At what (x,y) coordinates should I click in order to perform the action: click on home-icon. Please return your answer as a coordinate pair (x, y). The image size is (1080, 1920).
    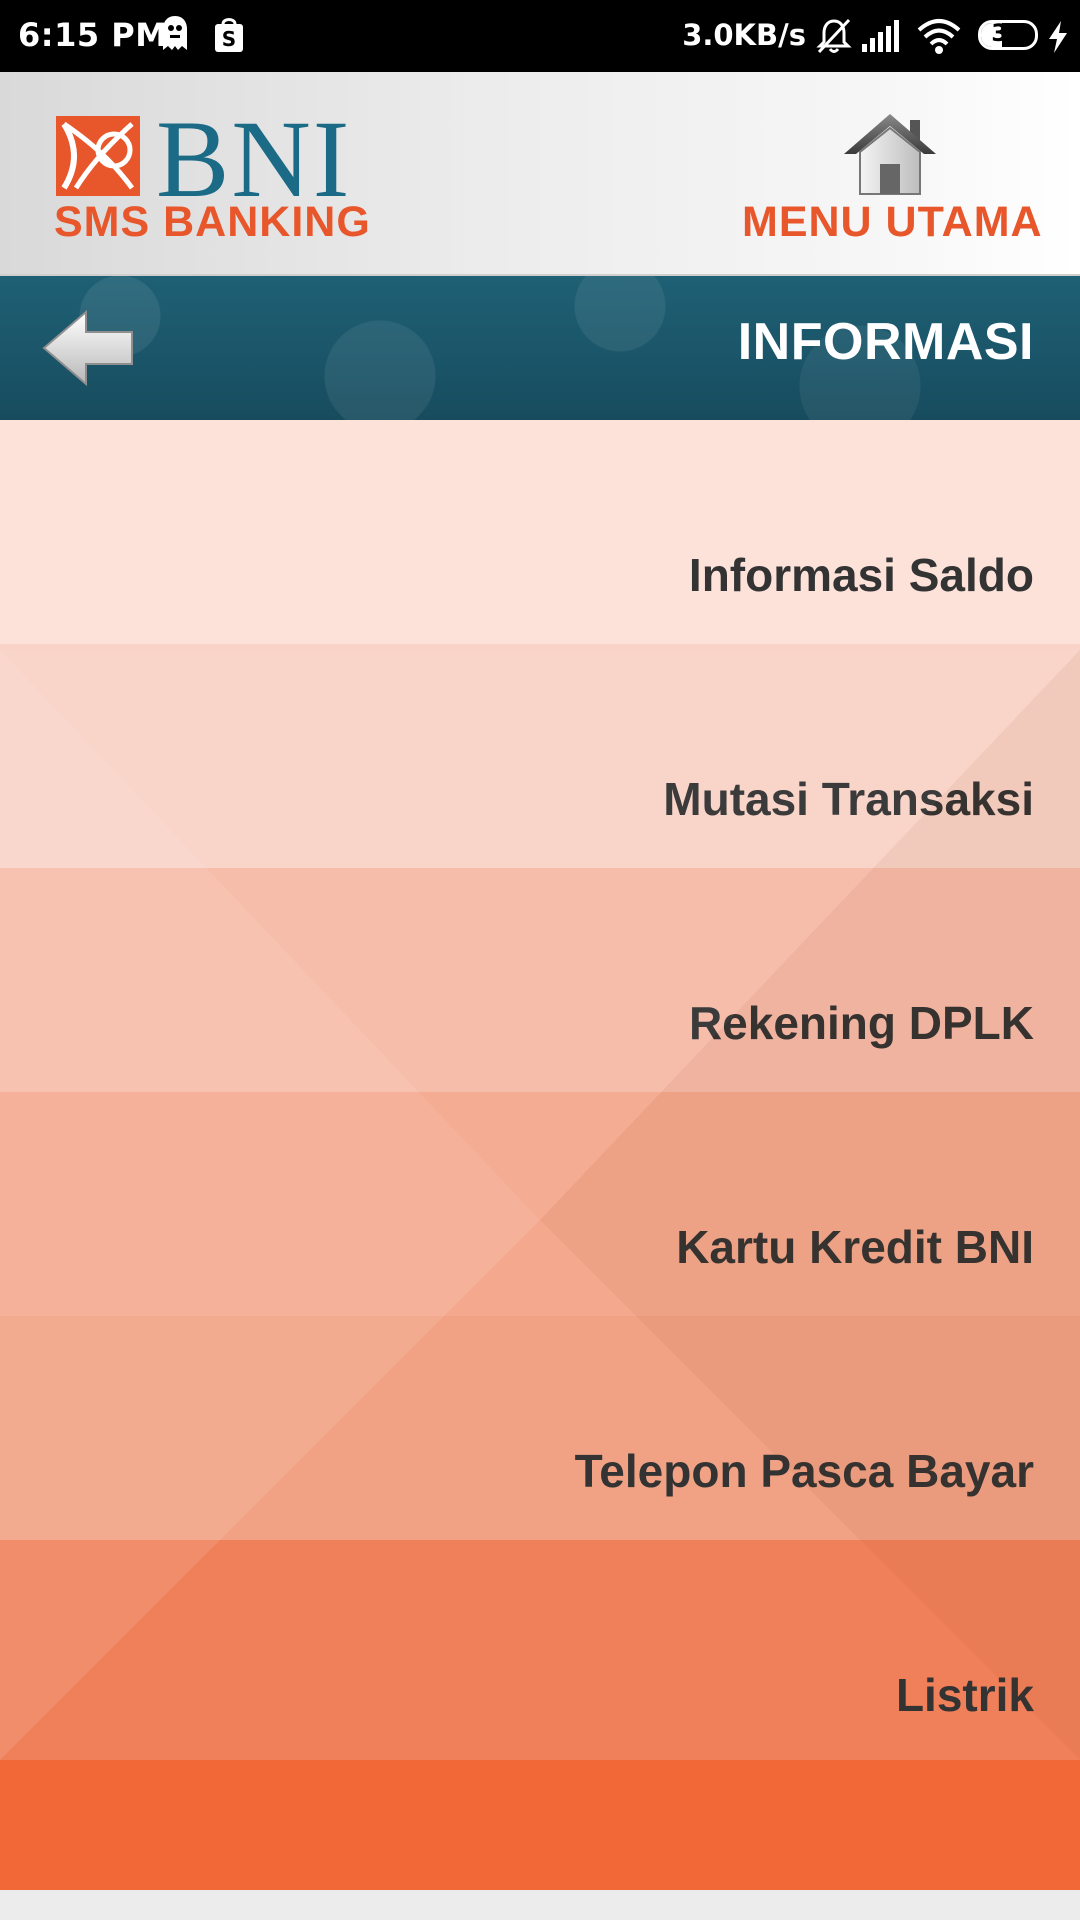
    Looking at the image, I should click on (890, 156).